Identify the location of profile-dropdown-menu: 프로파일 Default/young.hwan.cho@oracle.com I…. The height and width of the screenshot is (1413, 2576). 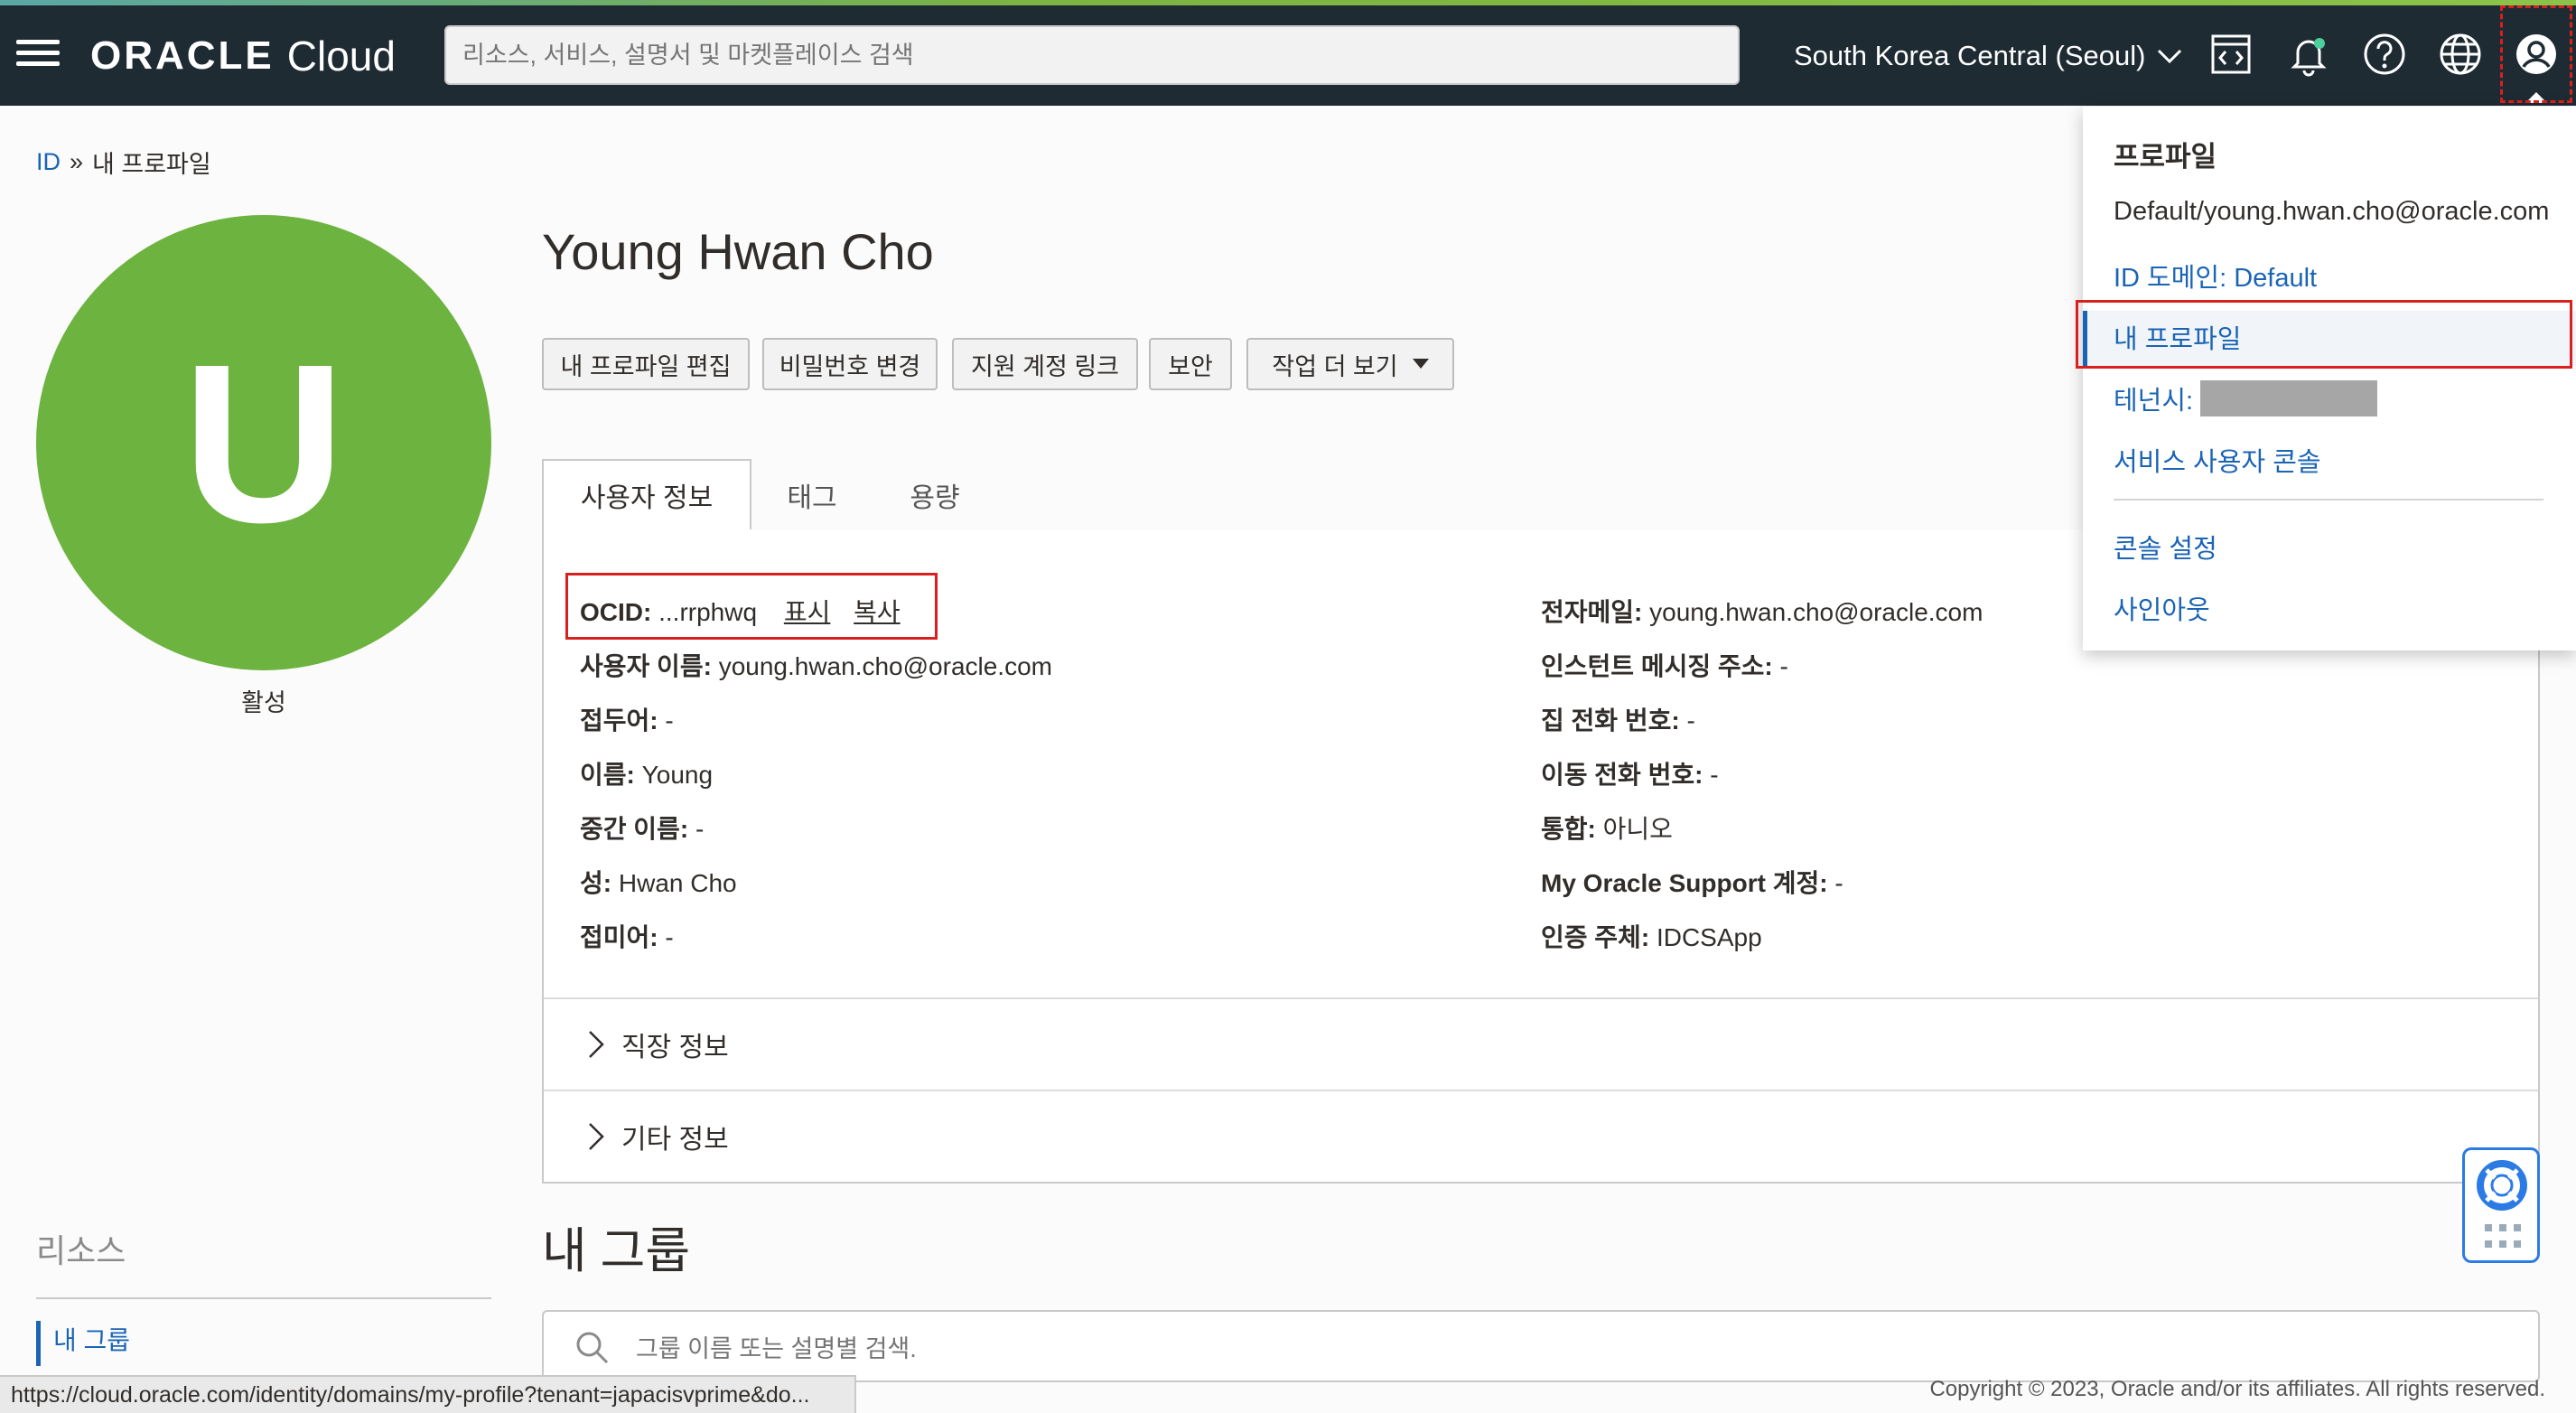
(2329, 378).